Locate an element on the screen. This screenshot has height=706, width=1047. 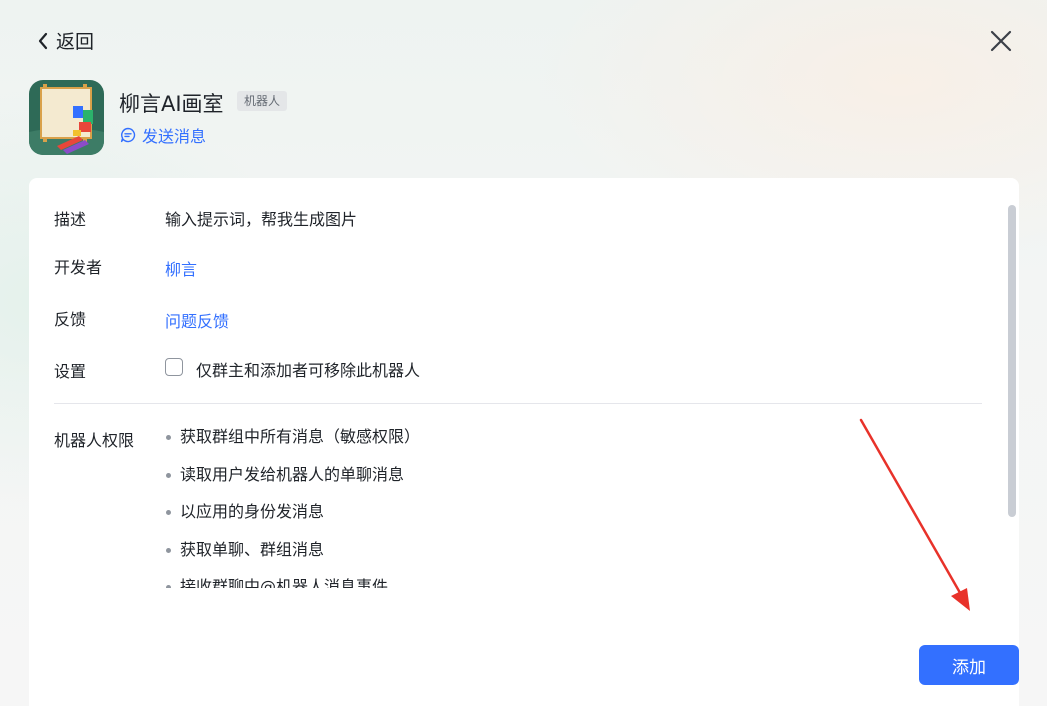
developer-label: 开发者 is located at coordinates (78, 267).